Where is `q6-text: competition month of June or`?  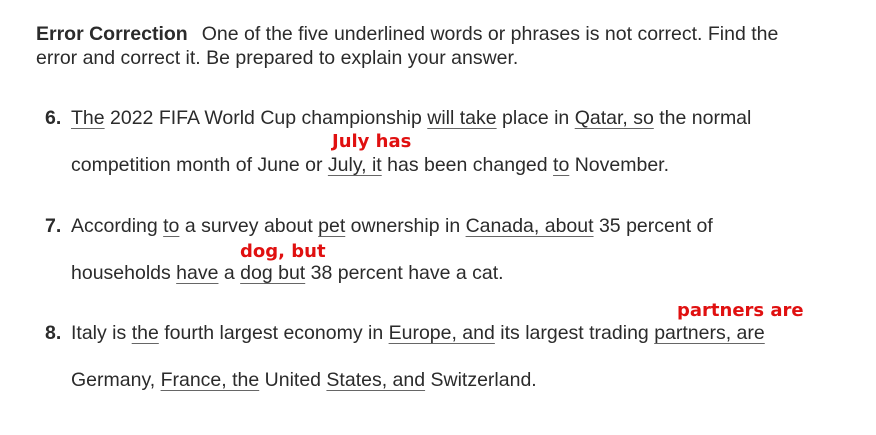 q6-text: competition month of June or is located at coordinates (199, 165).